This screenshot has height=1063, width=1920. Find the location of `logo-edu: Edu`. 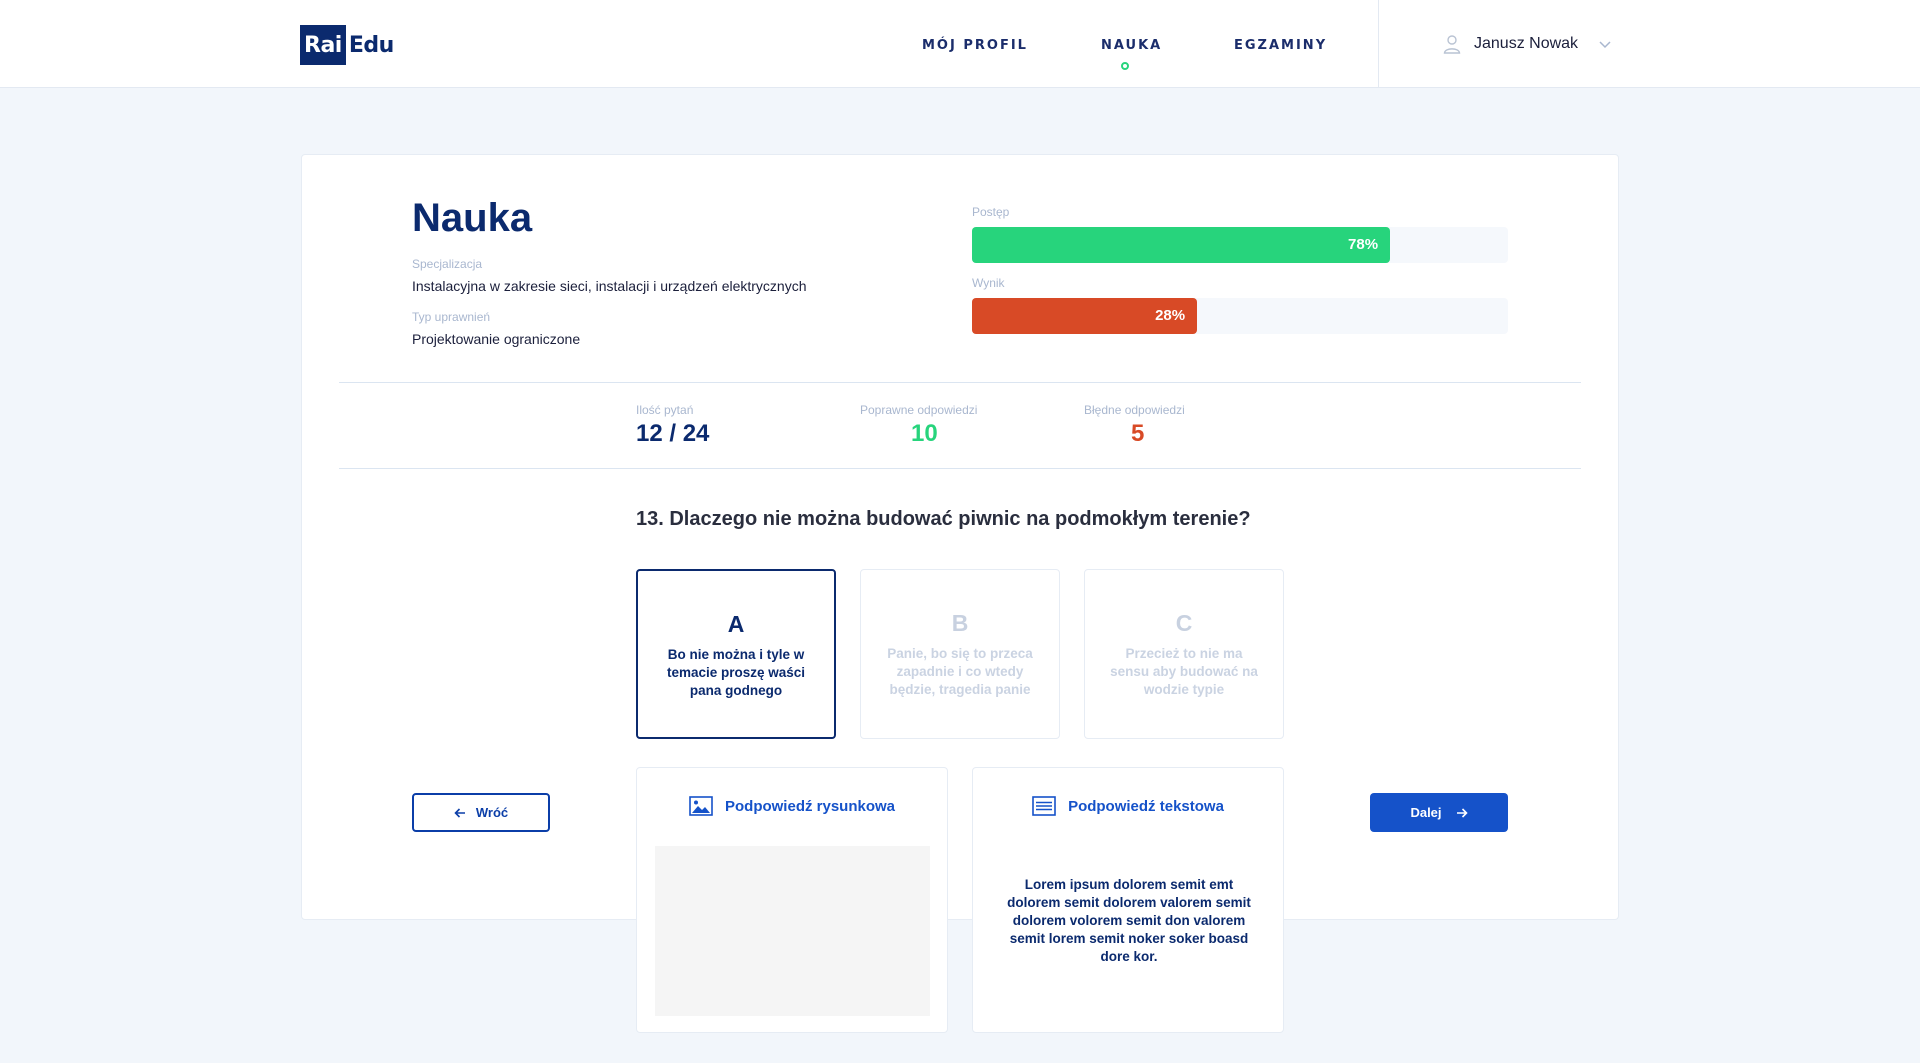

logo-edu: Edu is located at coordinates (371, 45).